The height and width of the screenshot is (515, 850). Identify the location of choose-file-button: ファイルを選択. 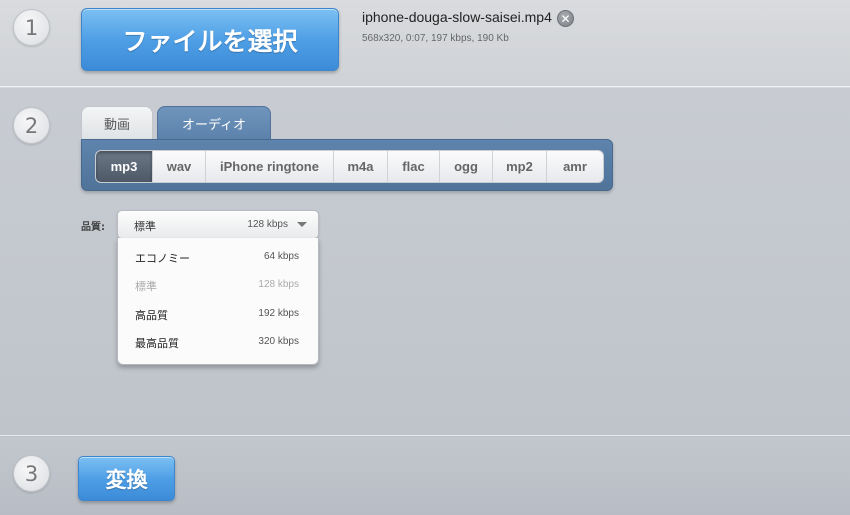
(210, 39).